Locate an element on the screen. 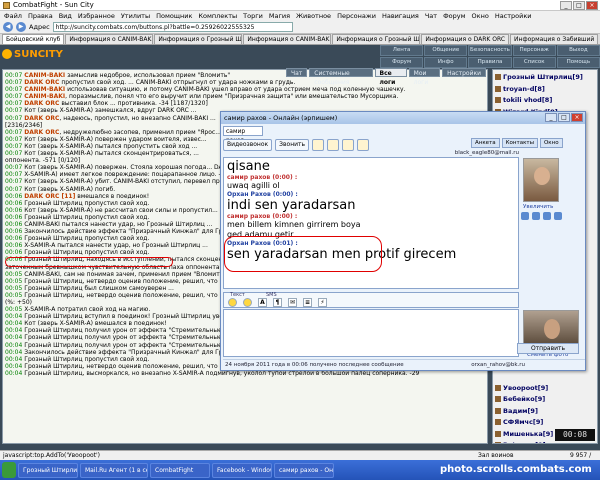 The height and width of the screenshot is (480, 600). user-name: Бебейко[9] is located at coordinates (524, 399).